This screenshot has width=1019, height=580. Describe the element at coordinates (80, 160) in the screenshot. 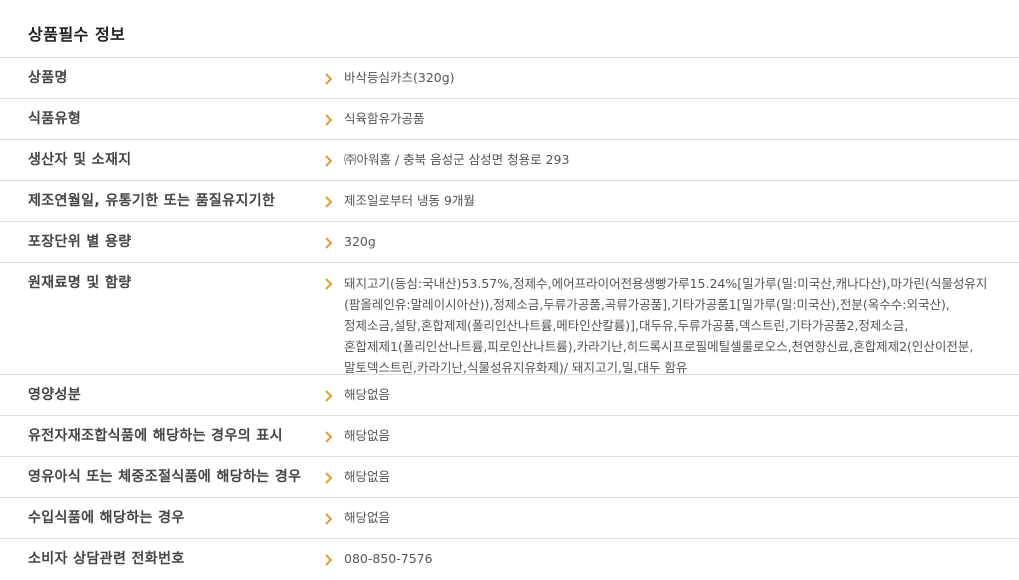

I see `row-label: 생산자 및 소재지` at that location.